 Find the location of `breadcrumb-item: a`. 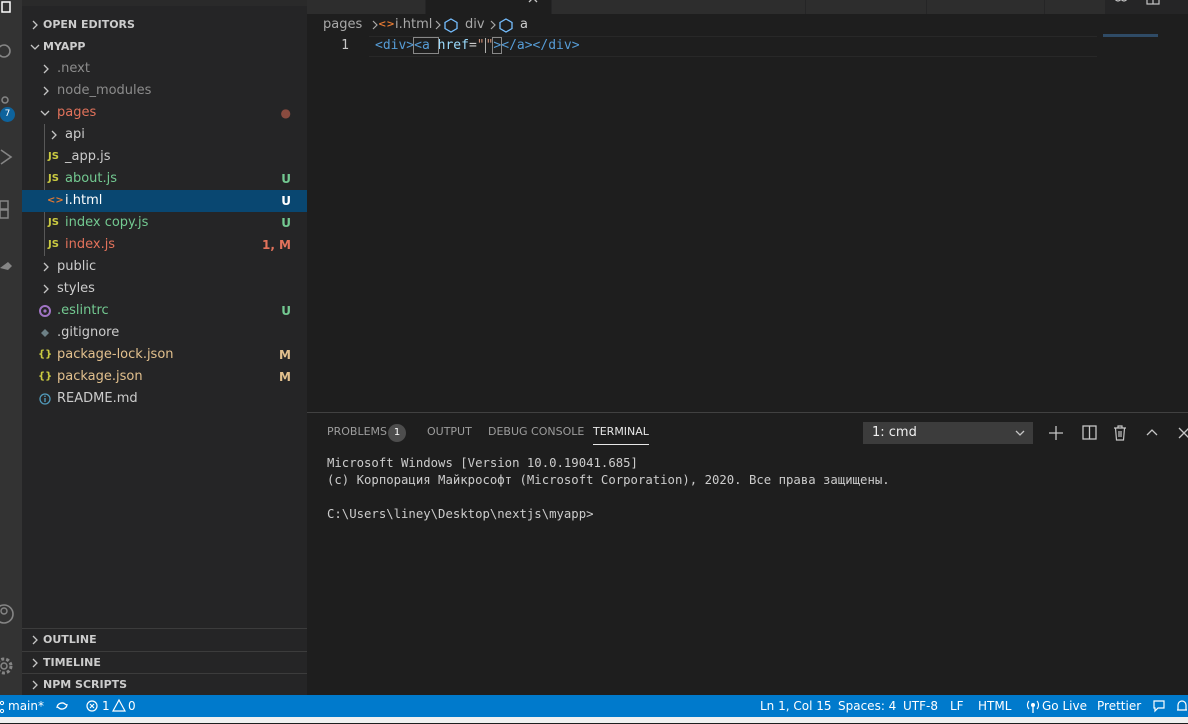

breadcrumb-item: a is located at coordinates (524, 25).